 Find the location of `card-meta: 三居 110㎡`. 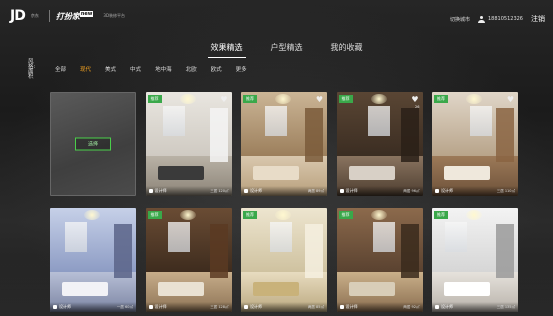

card-meta: 三居 110㎡ is located at coordinates (505, 190).